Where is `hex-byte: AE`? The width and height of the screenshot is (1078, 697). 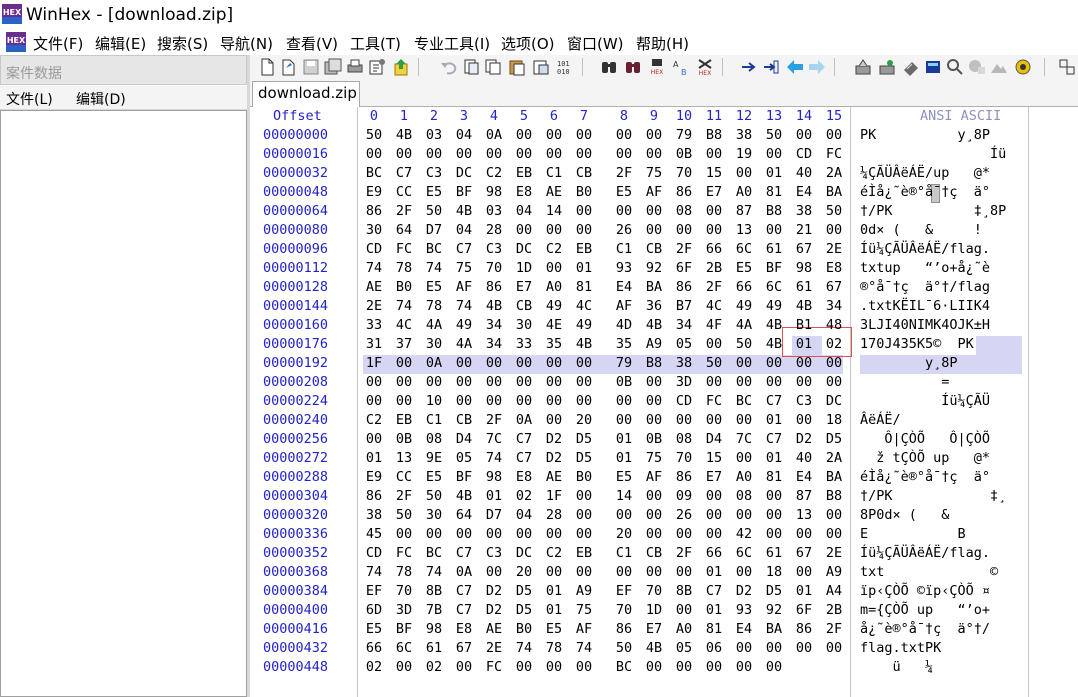 hex-byte: AE is located at coordinates (554, 192).